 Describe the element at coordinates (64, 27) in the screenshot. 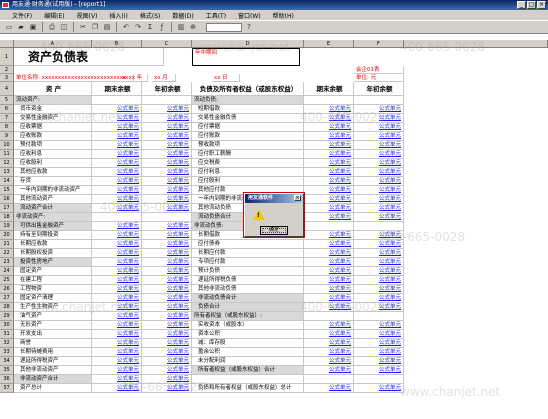

I see `preview-icon: ◫` at that location.